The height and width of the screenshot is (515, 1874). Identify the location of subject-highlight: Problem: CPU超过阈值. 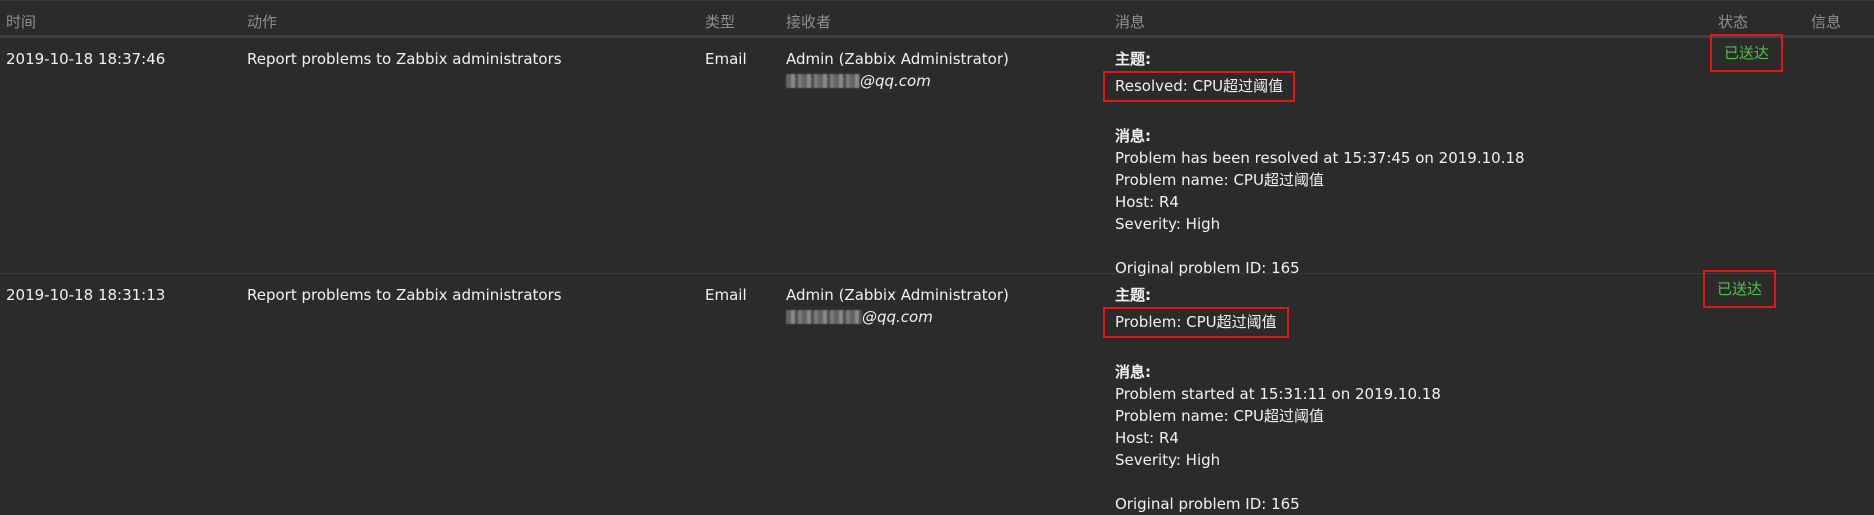
(1196, 322).